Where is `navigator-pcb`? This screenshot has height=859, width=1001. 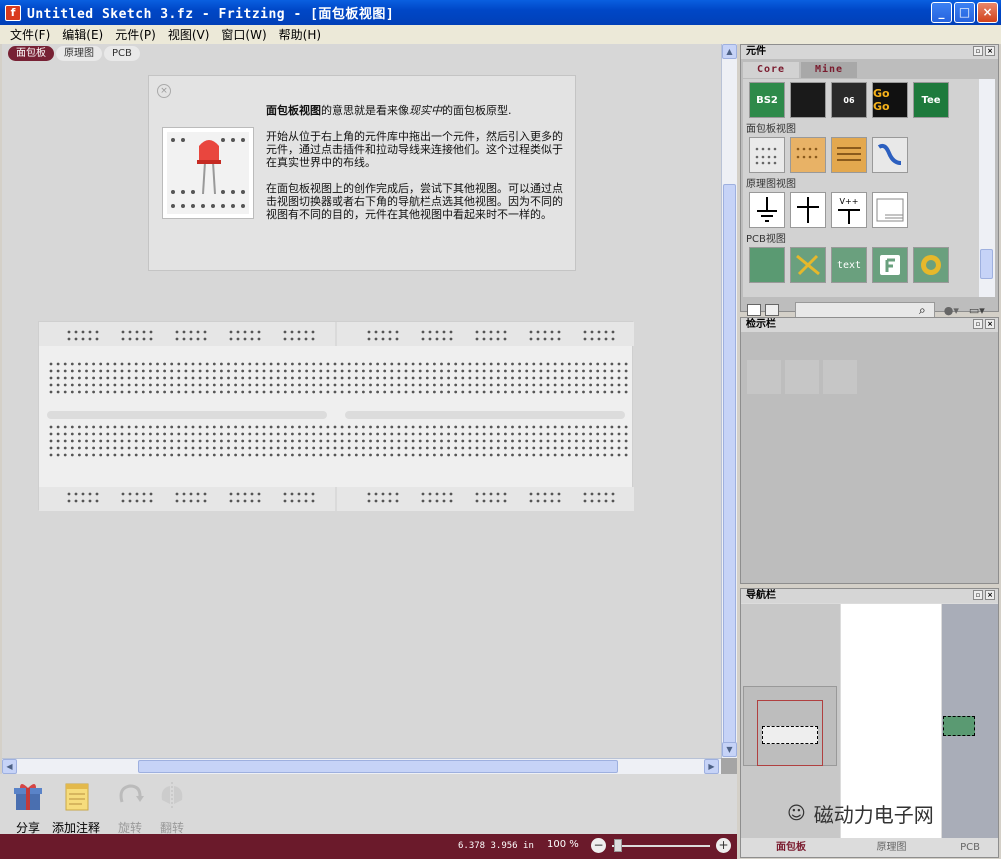 navigator-pcb is located at coordinates (970, 721).